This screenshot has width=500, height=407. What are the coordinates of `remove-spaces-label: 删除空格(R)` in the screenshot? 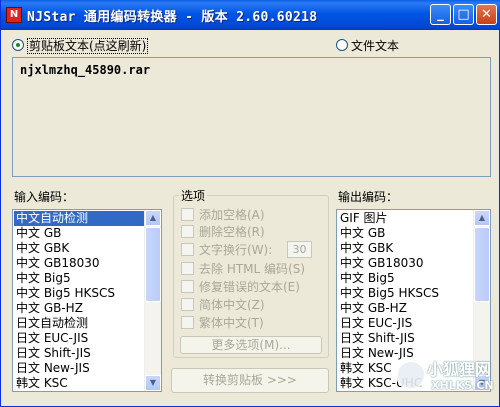 It's located at (232, 232).